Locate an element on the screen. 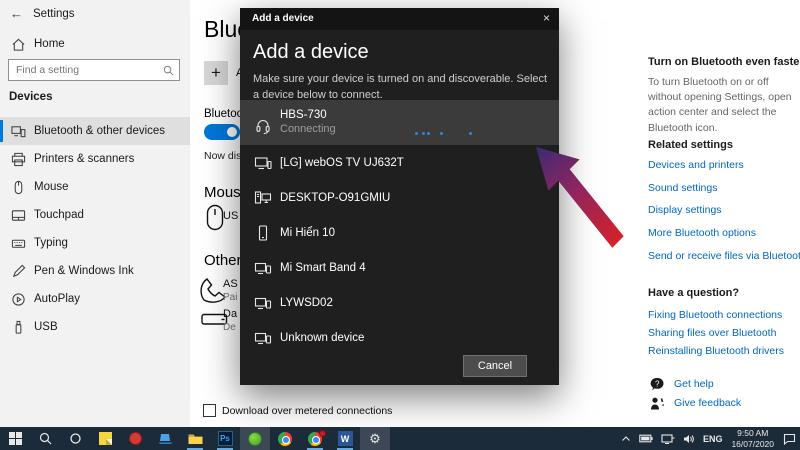 Image resolution: width=800 pixels, height=450 pixels. dialog-heading: Add a device is located at coordinates (311, 52).